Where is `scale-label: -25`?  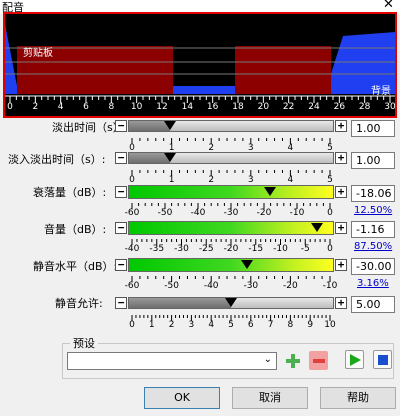 scale-label: -25 is located at coordinates (206, 249).